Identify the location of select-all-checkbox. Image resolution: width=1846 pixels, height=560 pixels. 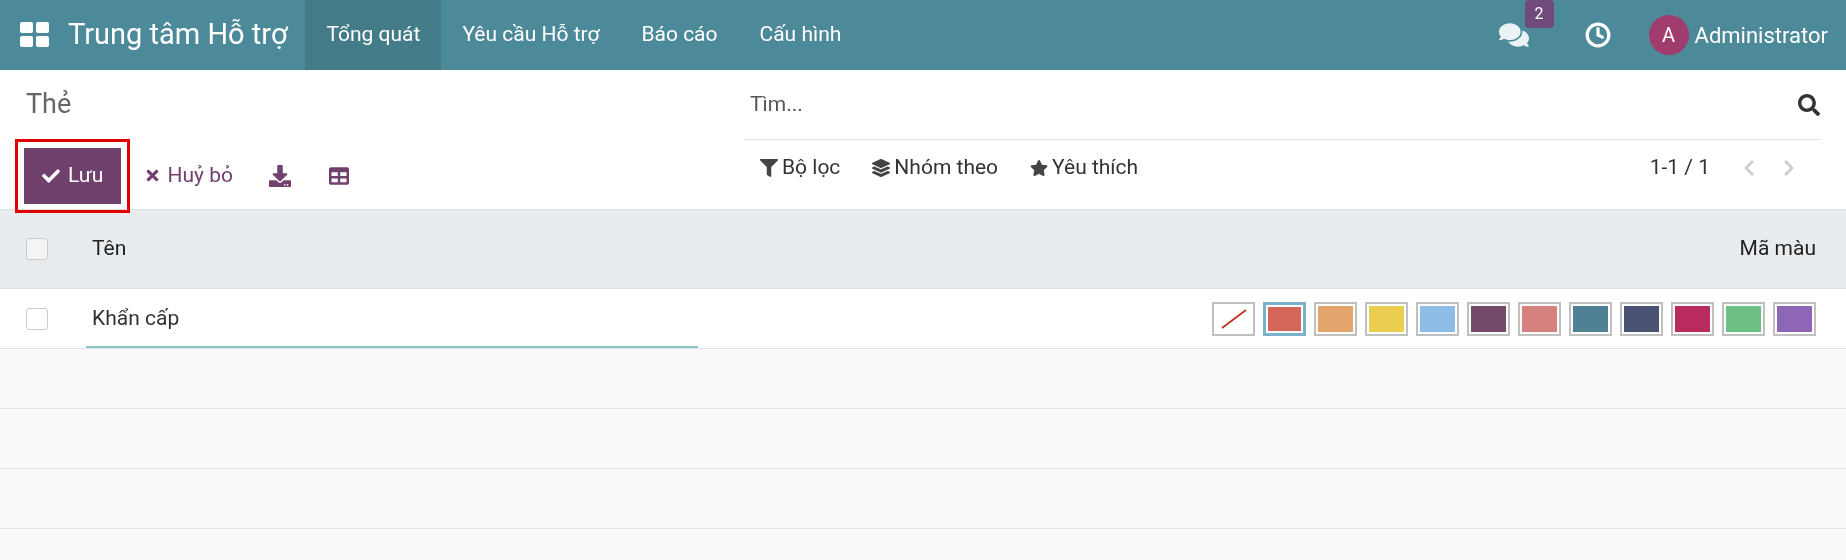
(37, 249).